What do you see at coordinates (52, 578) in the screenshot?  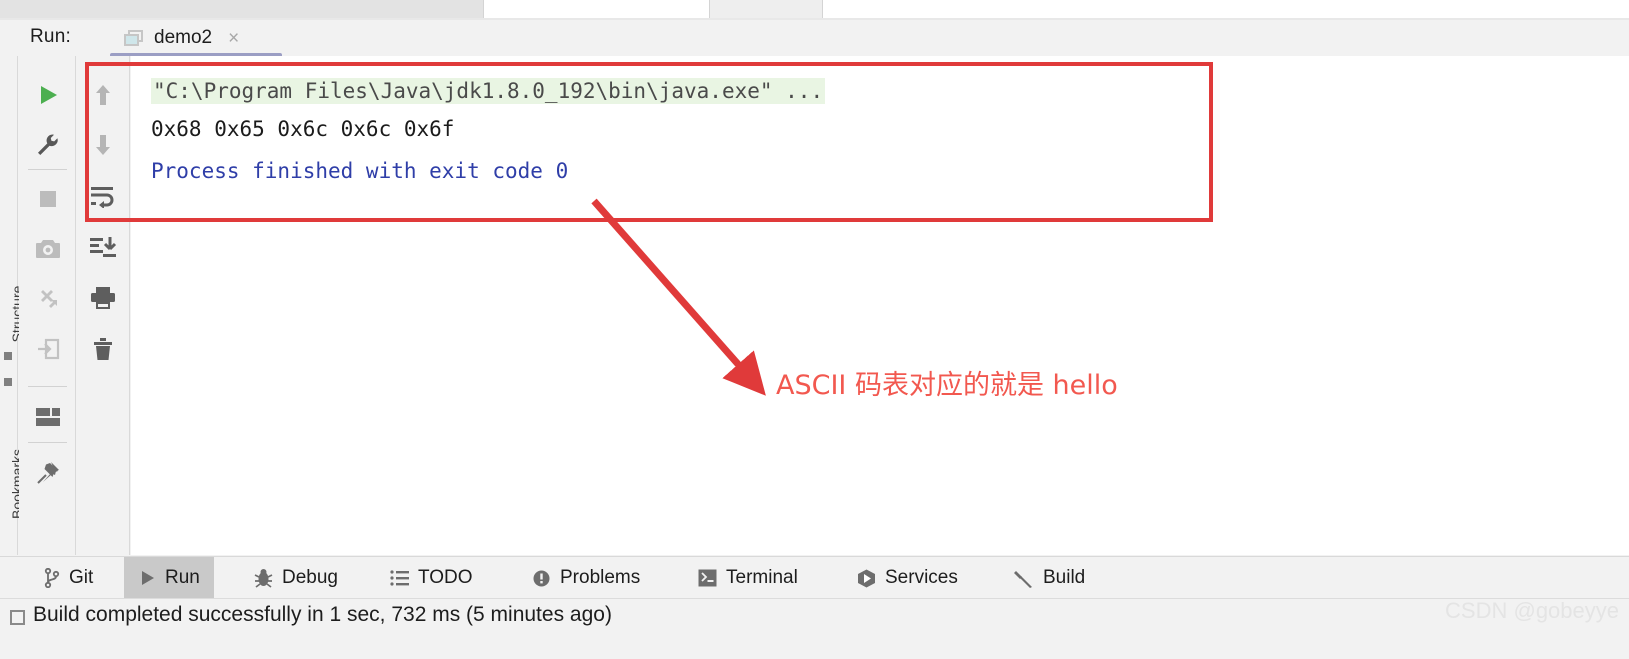 I see `git-branch-icon` at bounding box center [52, 578].